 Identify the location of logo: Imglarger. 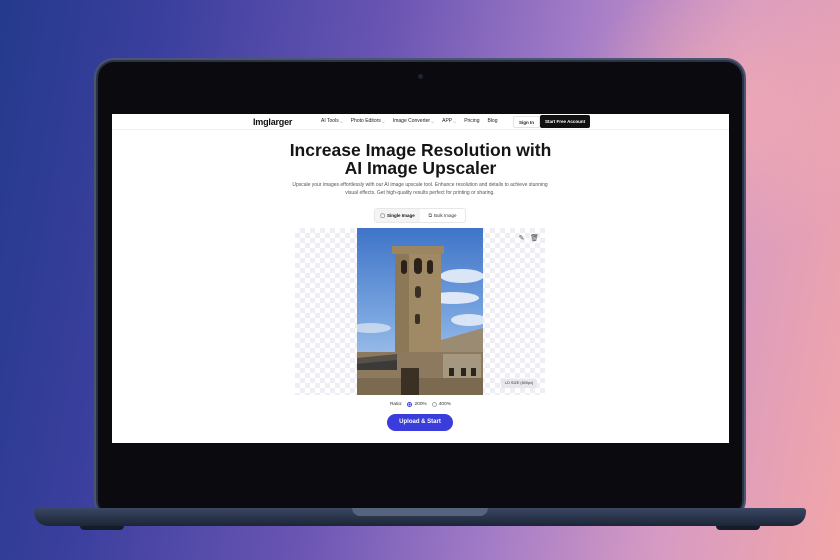
(272, 122).